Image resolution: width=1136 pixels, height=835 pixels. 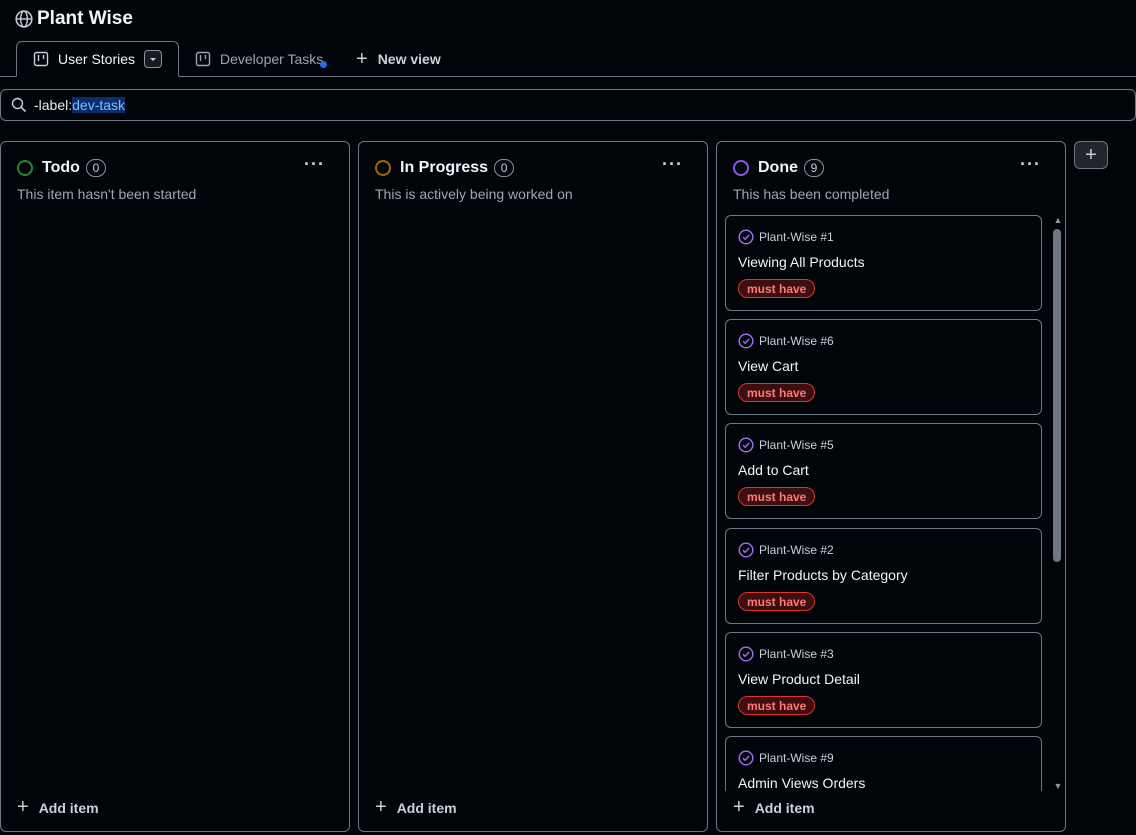 What do you see at coordinates (814, 168) in the screenshot?
I see `column-count: 9` at bounding box center [814, 168].